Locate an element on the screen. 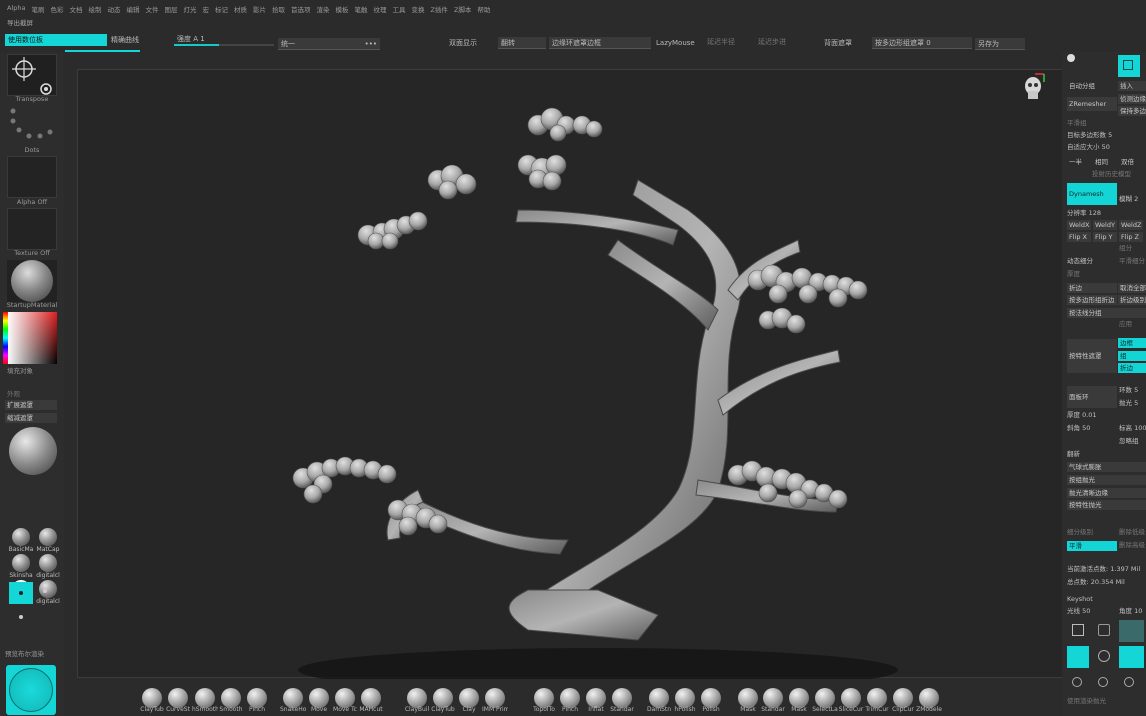 This screenshot has height=716, width=1146. zremesher-button: ZRemesher is located at coordinates (1092, 104).